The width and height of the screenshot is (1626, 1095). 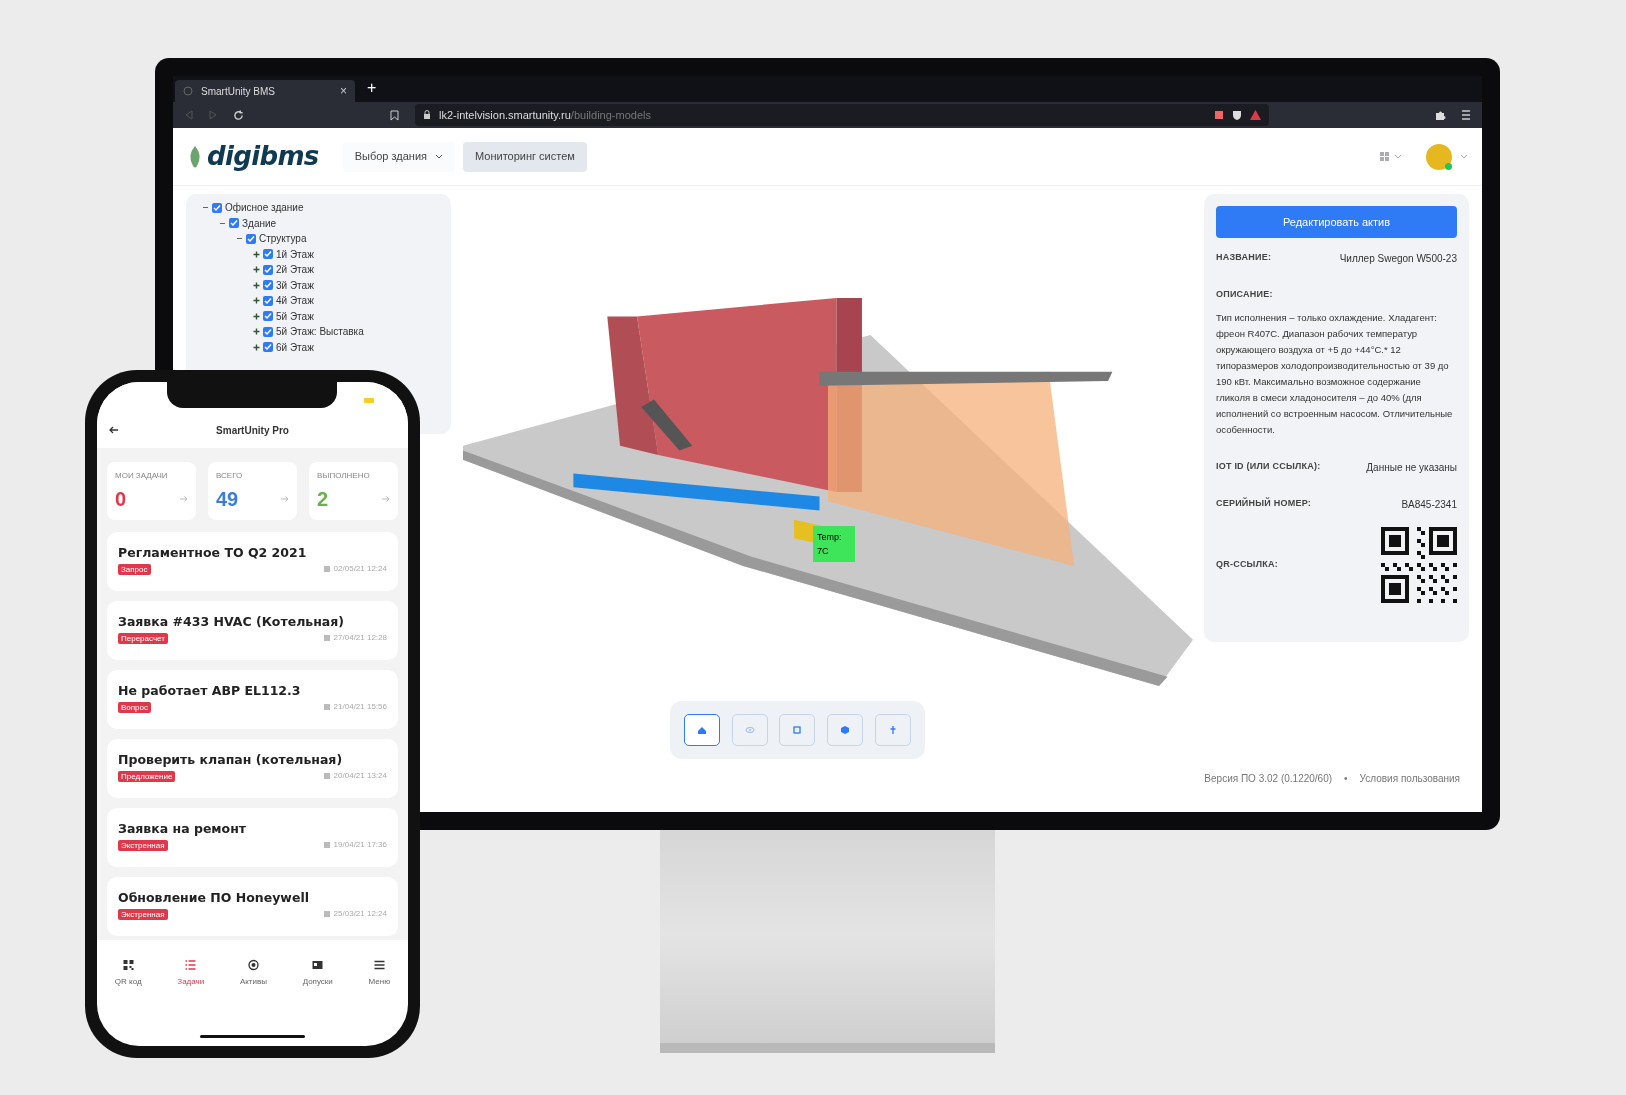 I want to click on view-tool-button, so click(x=701, y=730).